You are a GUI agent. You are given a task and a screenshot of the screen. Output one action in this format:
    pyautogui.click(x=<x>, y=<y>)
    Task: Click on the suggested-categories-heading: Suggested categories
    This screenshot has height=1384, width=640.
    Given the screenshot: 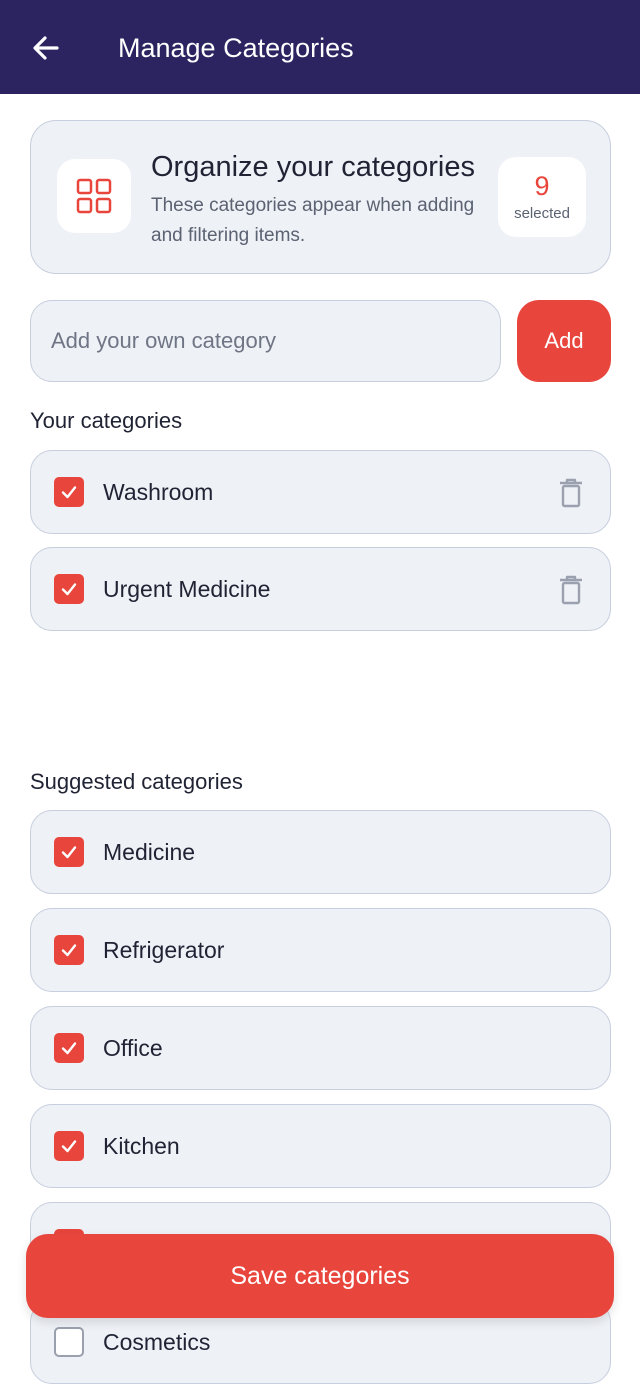 What is the action you would take?
    pyautogui.click(x=136, y=781)
    